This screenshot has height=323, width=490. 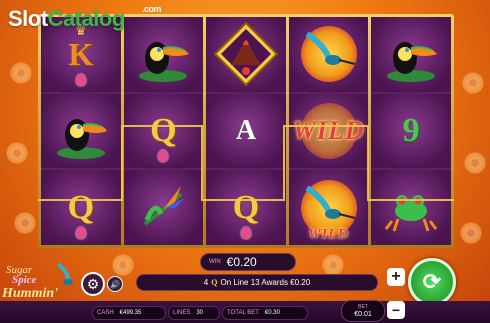 I want to click on bird-of-paradise-flower-icon, so click(x=165, y=205).